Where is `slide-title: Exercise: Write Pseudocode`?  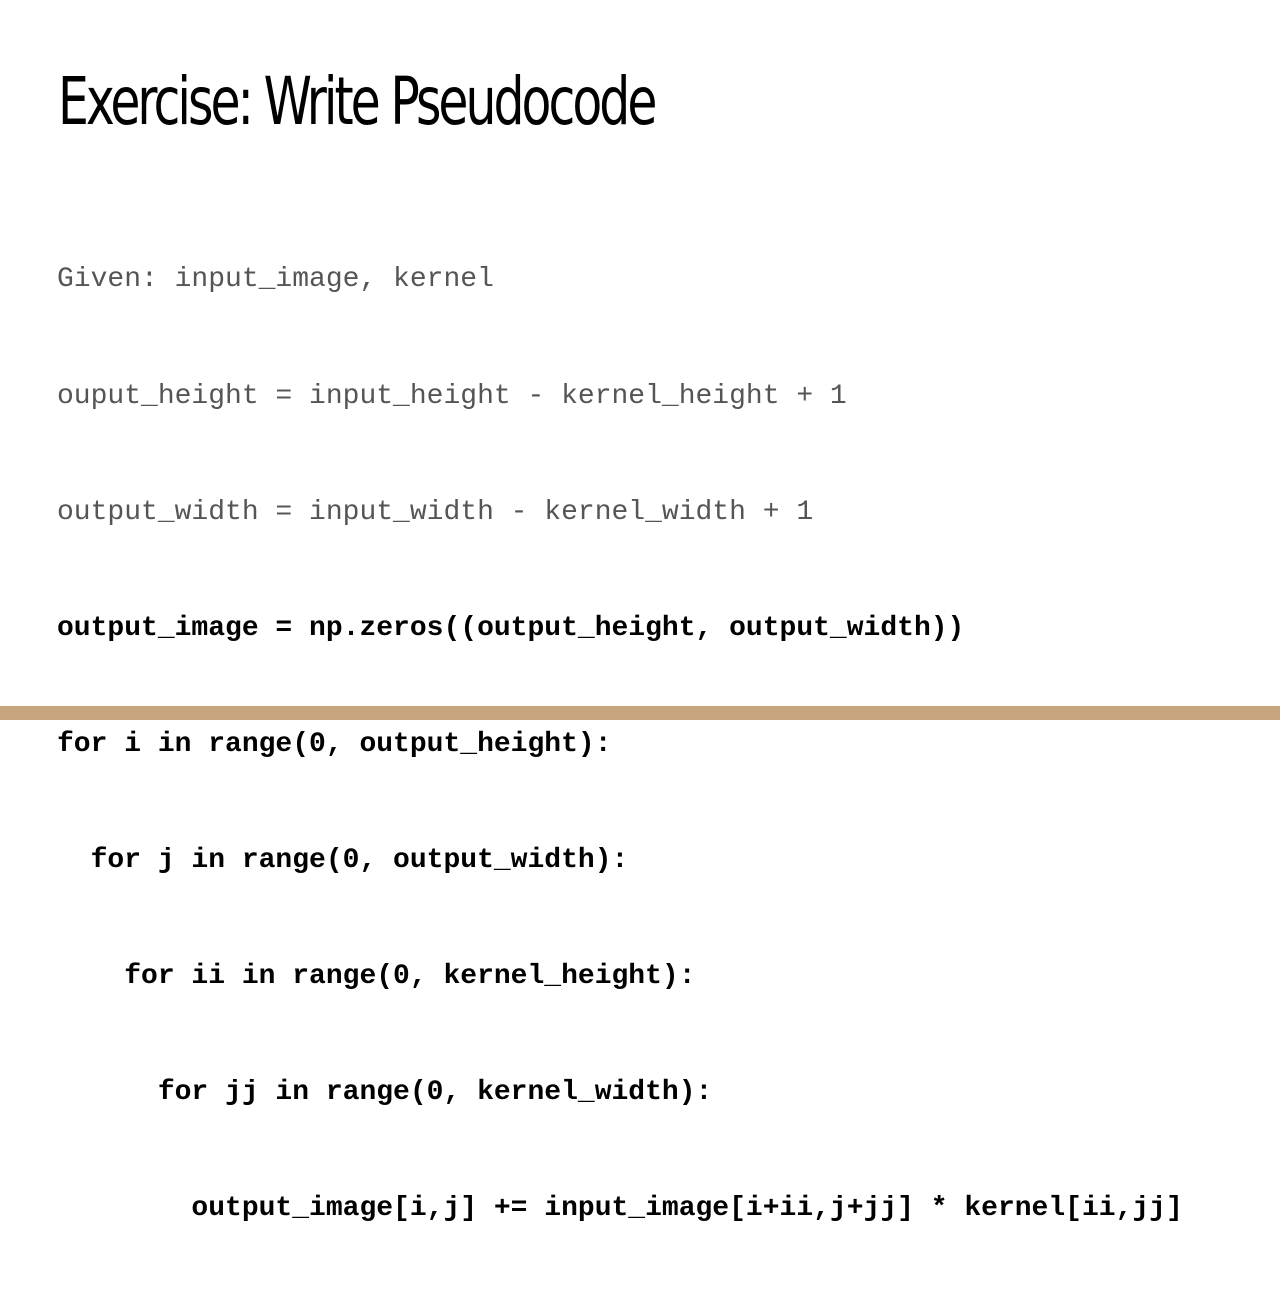
slide-title: Exercise: Write Pseudocode is located at coordinates (357, 101).